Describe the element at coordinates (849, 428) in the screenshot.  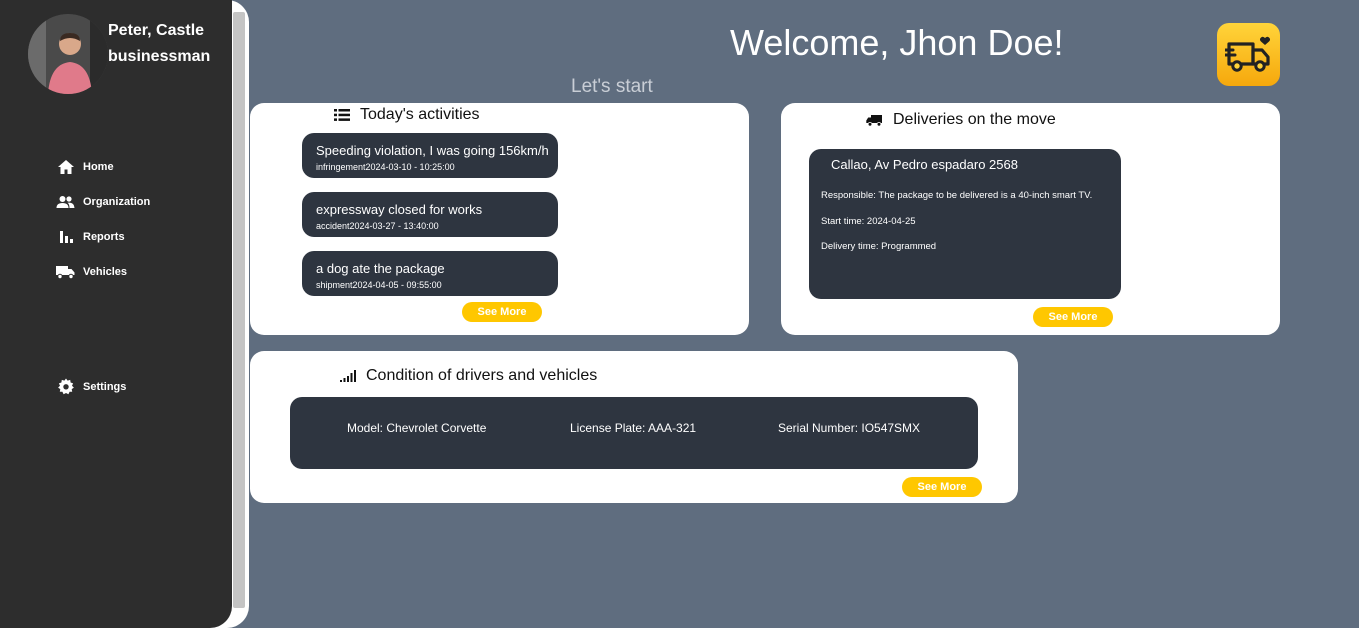
I see `vehicle-serial-number: Serial Number: IO547SMX` at that location.